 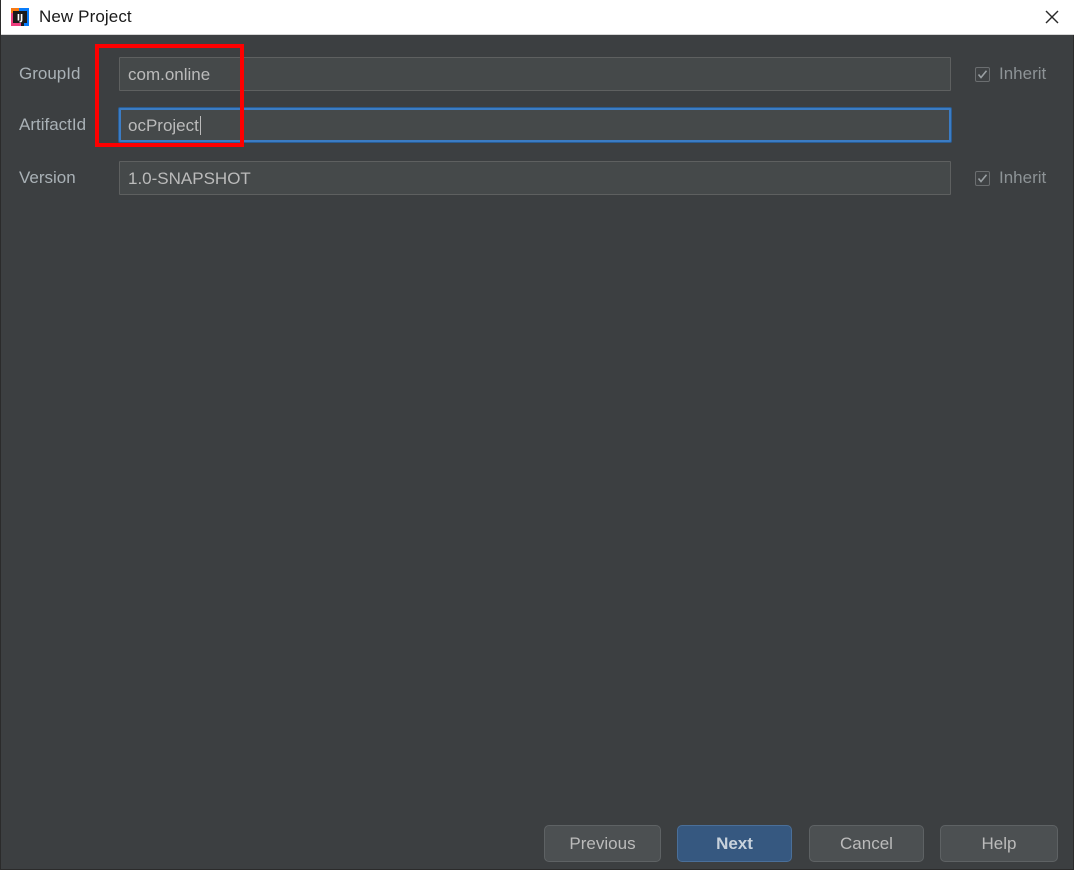 What do you see at coordinates (535, 125) in the screenshot?
I see `artifactid-input: ocProject` at bounding box center [535, 125].